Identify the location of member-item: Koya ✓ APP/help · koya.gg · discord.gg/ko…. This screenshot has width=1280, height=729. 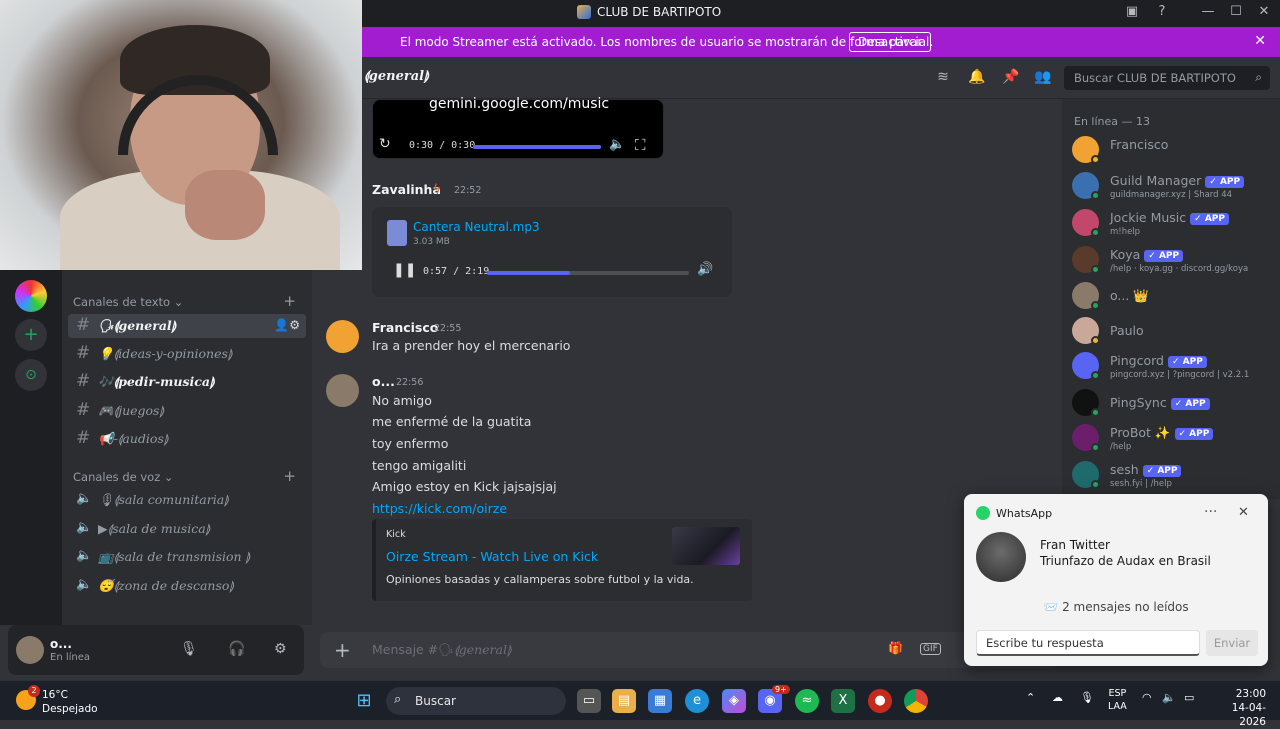
(1172, 260).